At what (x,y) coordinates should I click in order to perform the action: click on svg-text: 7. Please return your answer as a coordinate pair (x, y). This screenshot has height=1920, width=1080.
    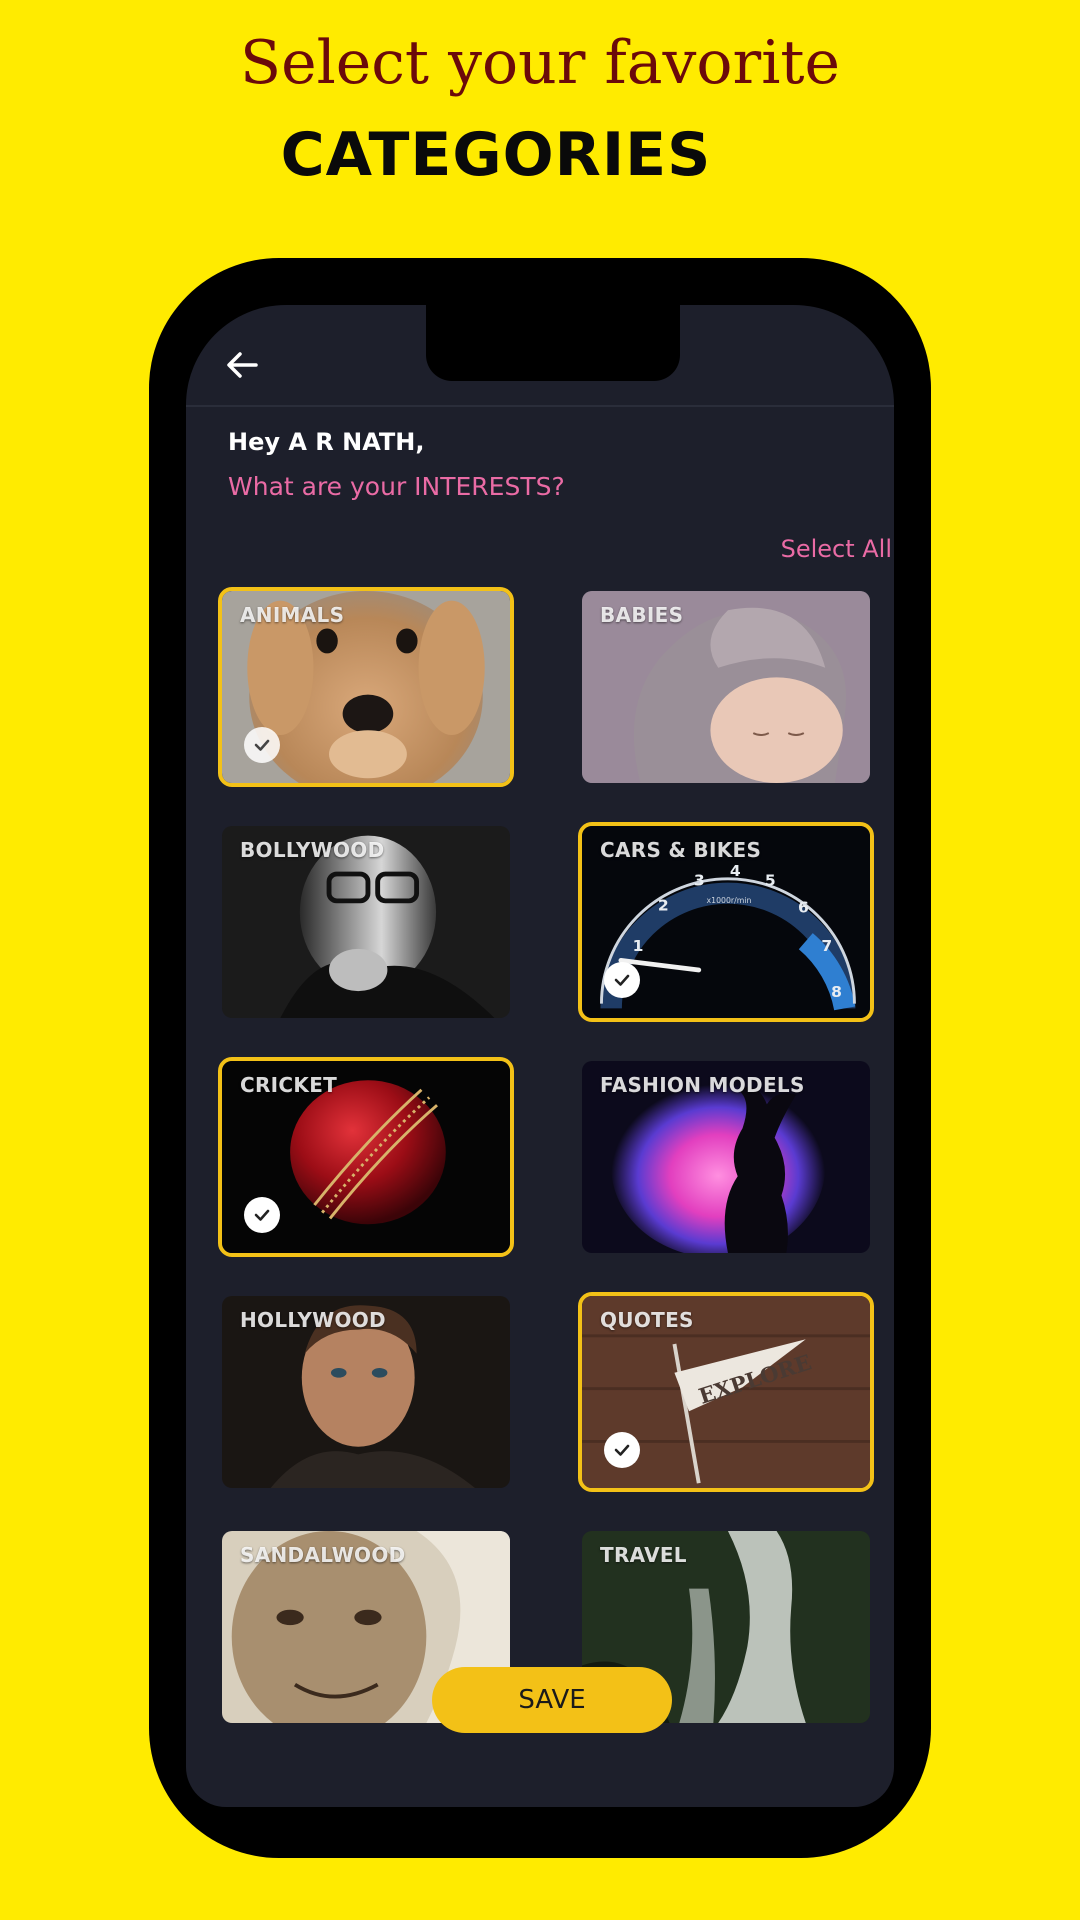
    Looking at the image, I should click on (826, 946).